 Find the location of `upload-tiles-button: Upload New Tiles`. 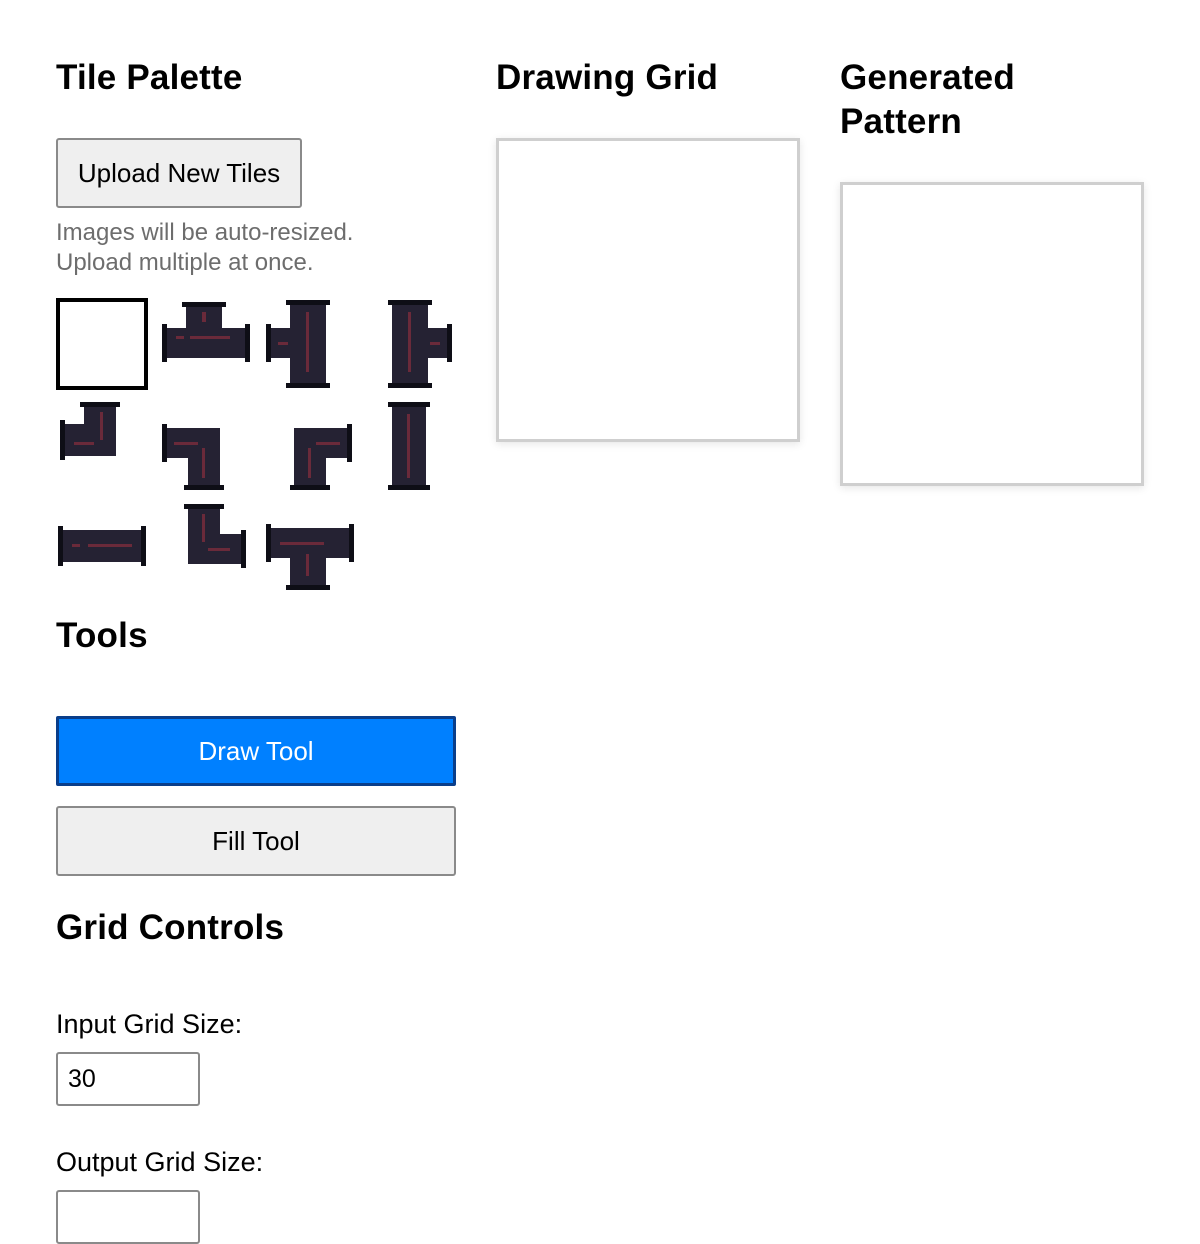

upload-tiles-button: Upload New Tiles is located at coordinates (179, 173).